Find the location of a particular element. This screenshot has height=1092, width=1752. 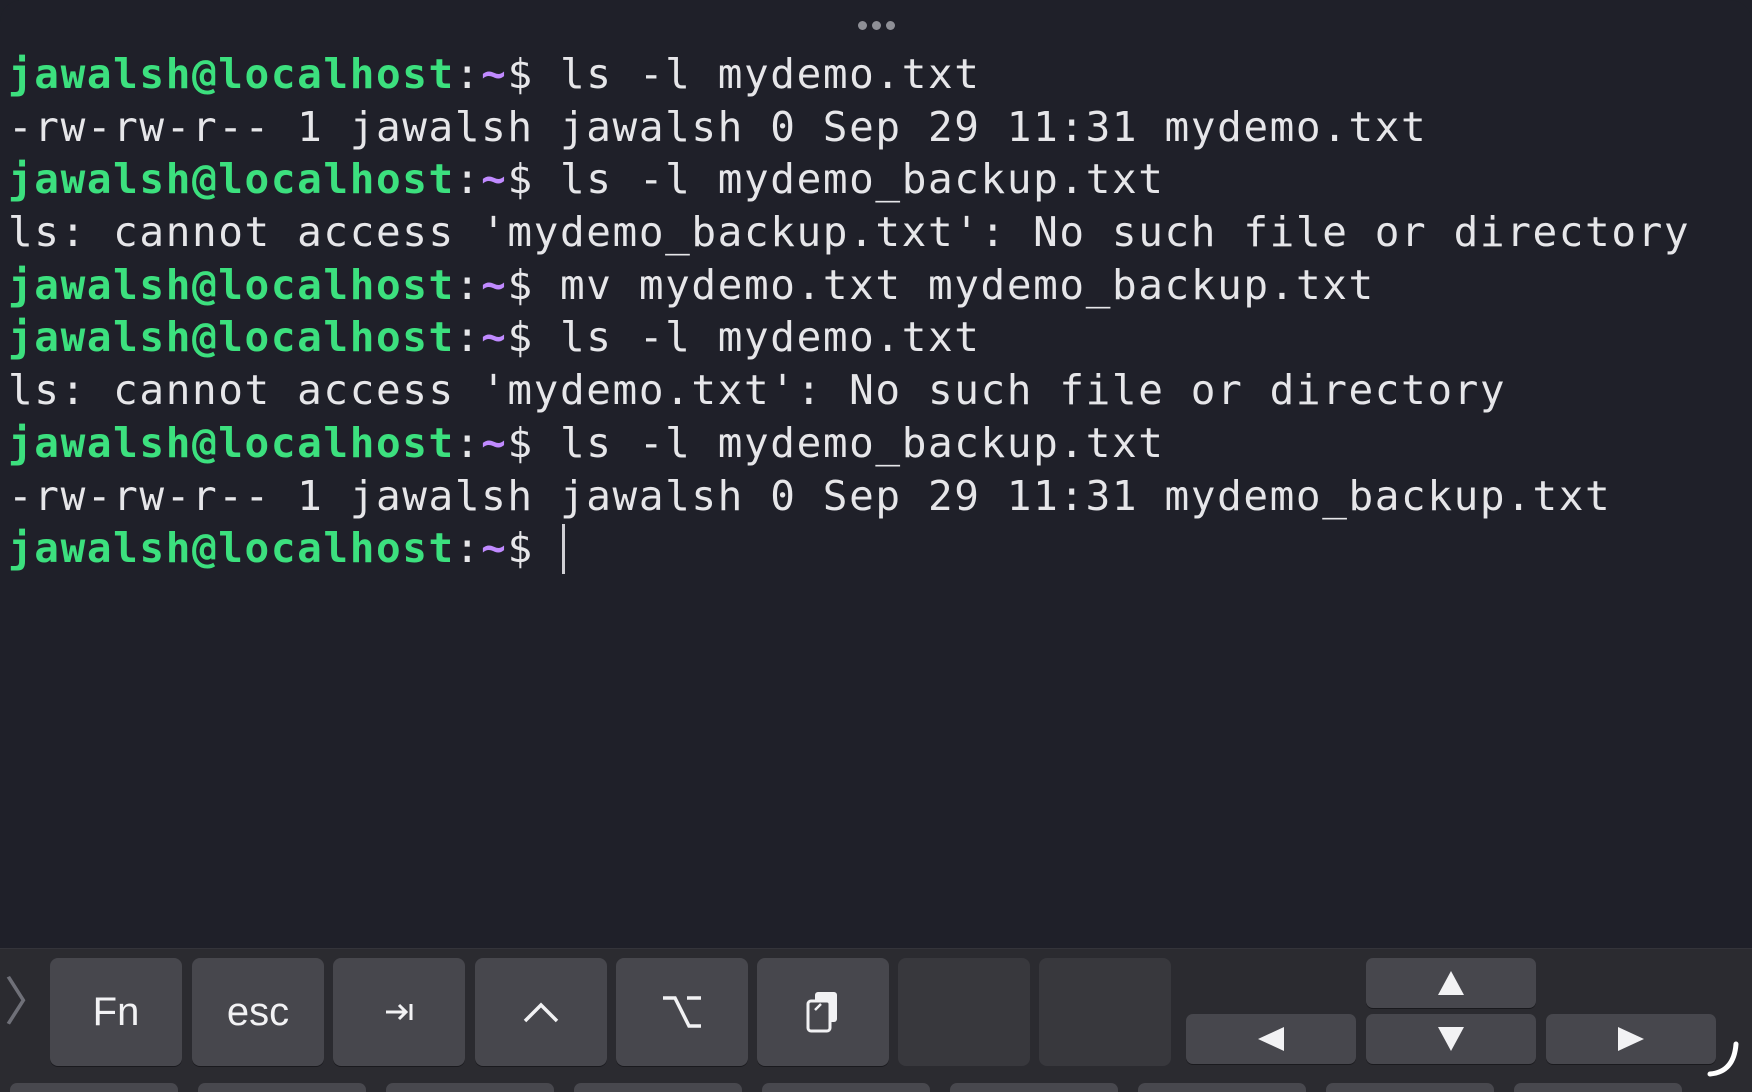

window-grabber is located at coordinates (876, 24).